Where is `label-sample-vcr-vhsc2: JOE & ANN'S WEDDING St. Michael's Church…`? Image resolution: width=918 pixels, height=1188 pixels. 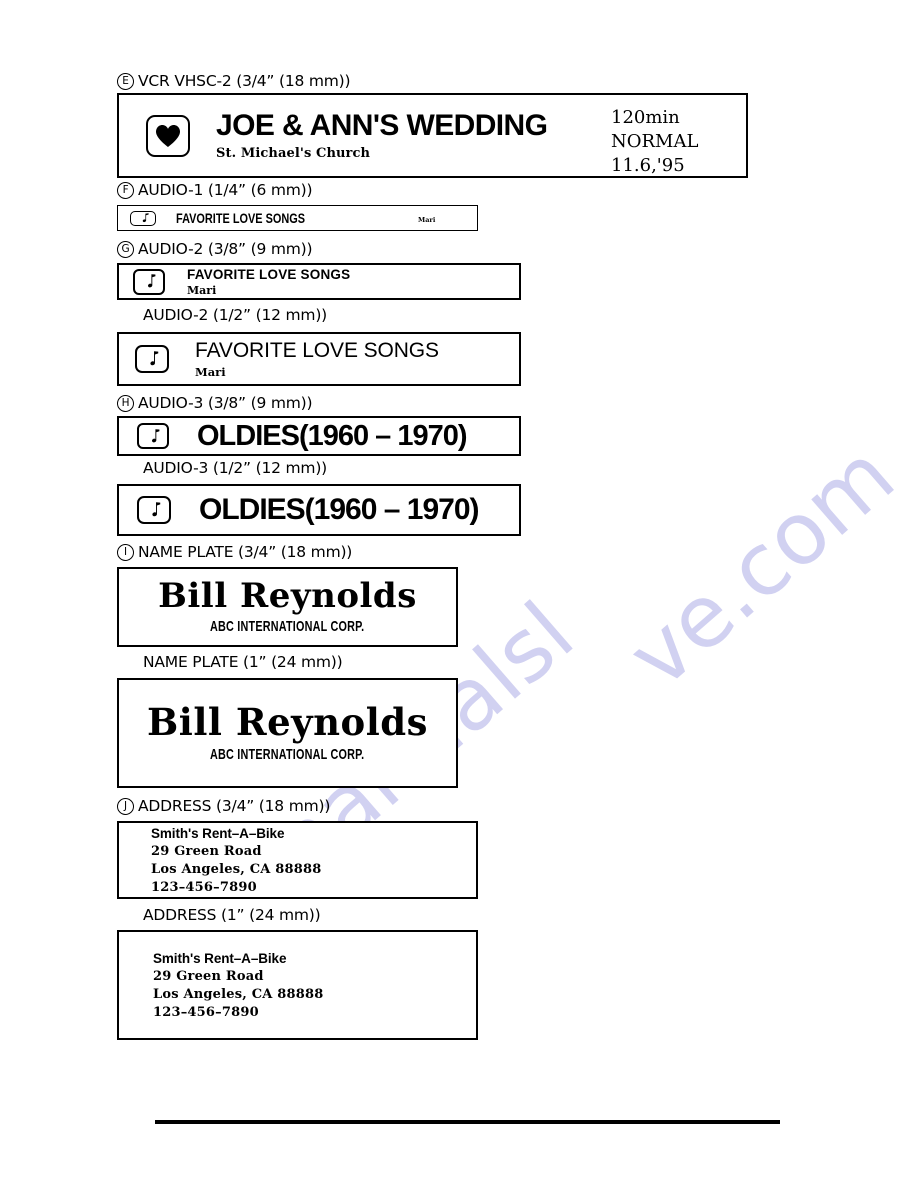 label-sample-vcr-vhsc2: JOE & ANN'S WEDDING St. Michael's Church… is located at coordinates (432, 135).